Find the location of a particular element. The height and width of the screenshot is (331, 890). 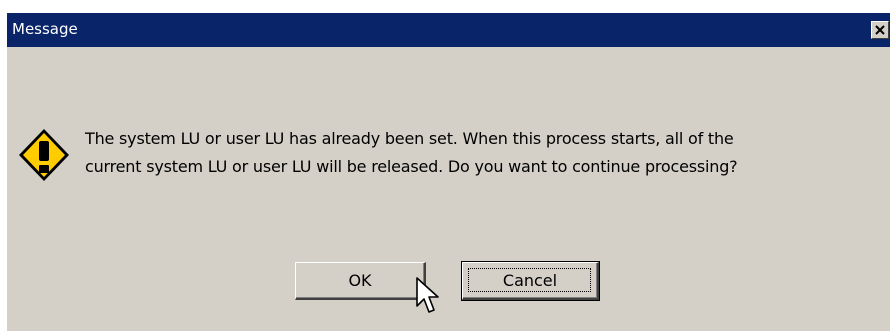

ok-button: OK is located at coordinates (360, 281).